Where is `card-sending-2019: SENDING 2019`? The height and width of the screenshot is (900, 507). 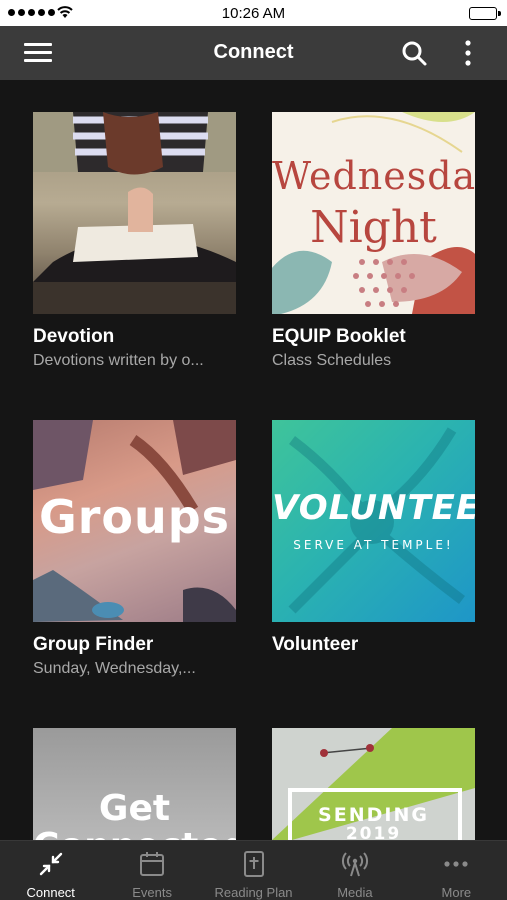
card-sending-2019: SENDING 2019 is located at coordinates (373, 784).